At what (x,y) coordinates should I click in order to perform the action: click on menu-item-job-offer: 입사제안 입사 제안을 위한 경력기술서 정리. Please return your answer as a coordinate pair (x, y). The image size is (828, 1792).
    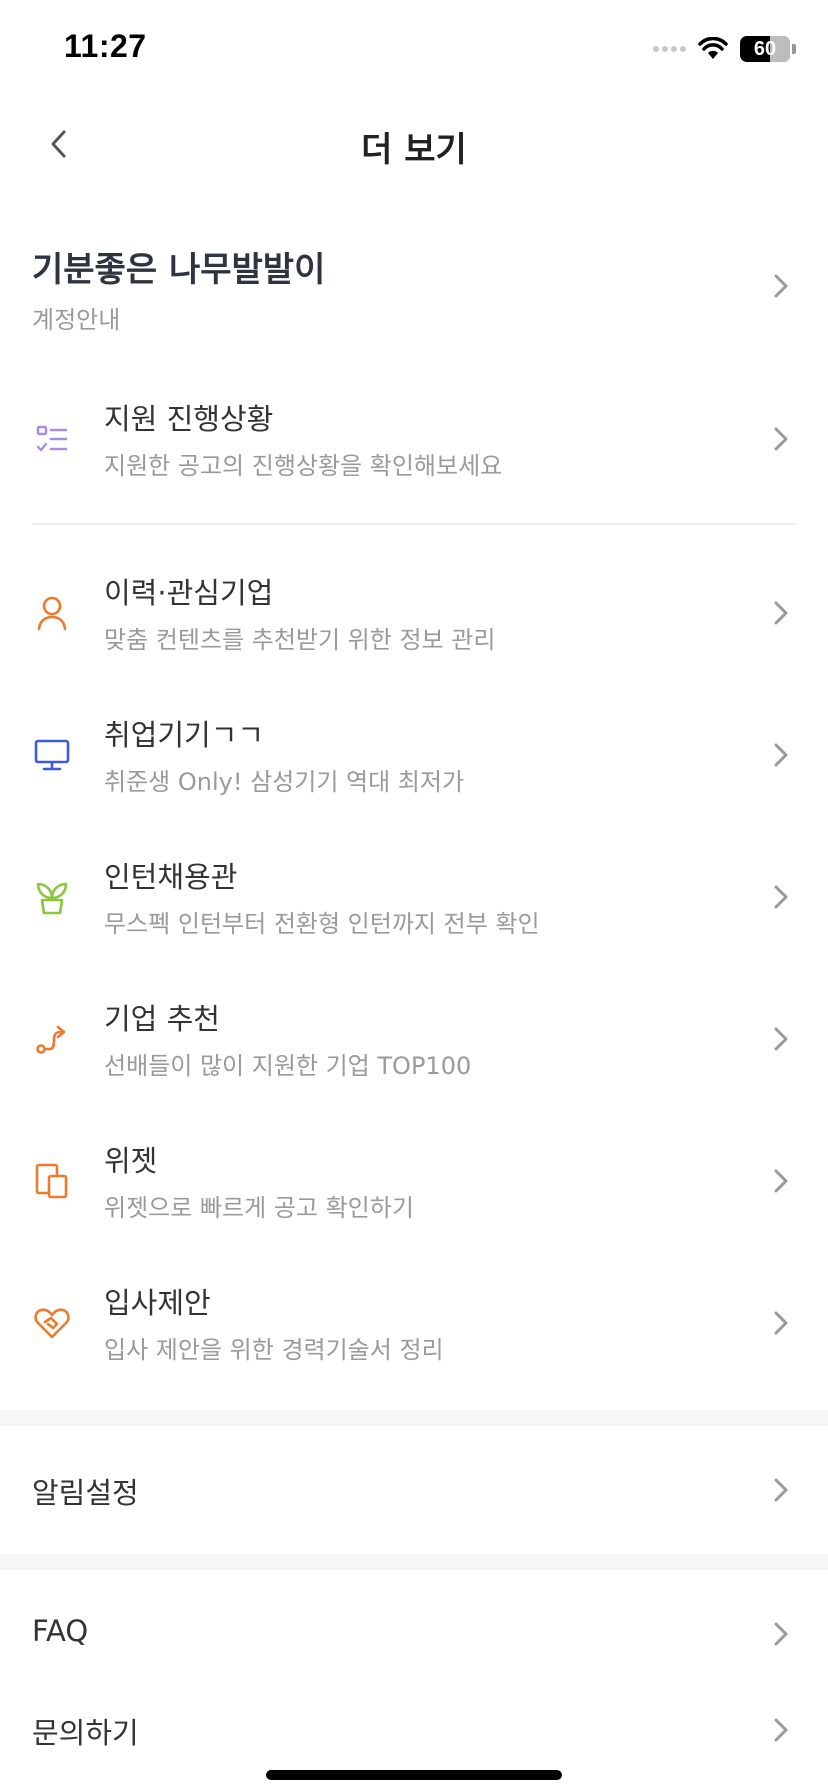
    Looking at the image, I should click on (414, 1323).